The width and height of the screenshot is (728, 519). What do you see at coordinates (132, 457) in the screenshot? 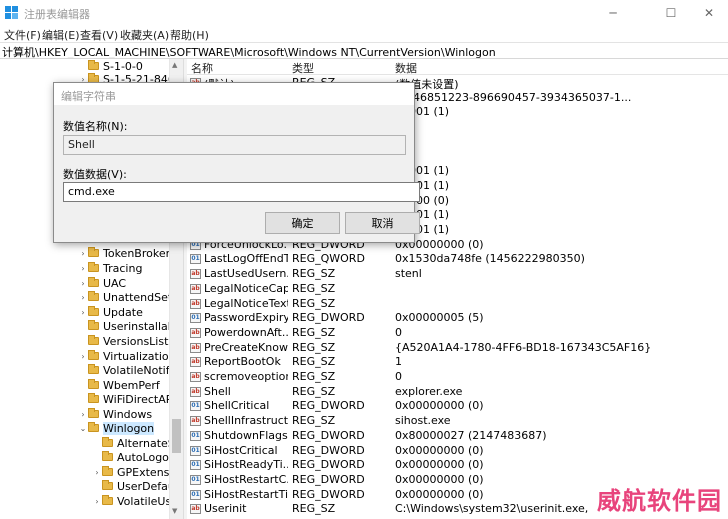
I see `tree-node: AutoLogor` at bounding box center [132, 457].